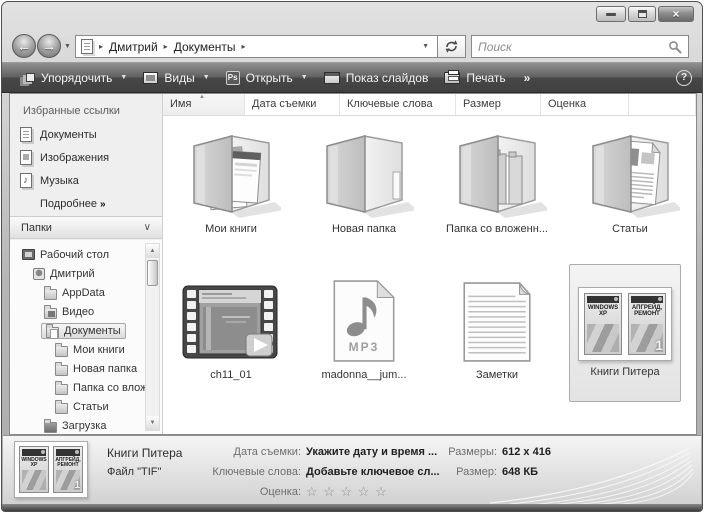 The height and width of the screenshot is (514, 704). Describe the element at coordinates (425, 46) in the screenshot. I see `address-dropdown-icon: ▼` at that location.